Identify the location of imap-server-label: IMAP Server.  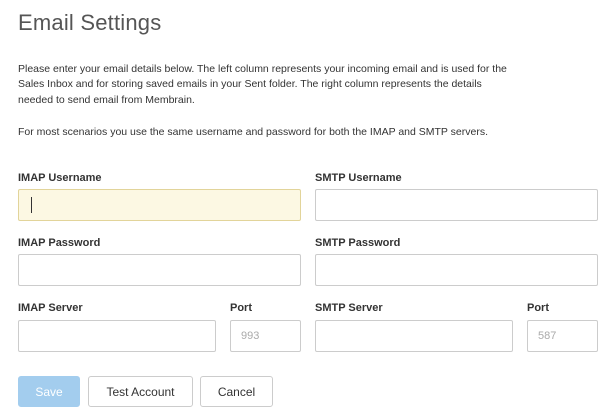
(50, 308).